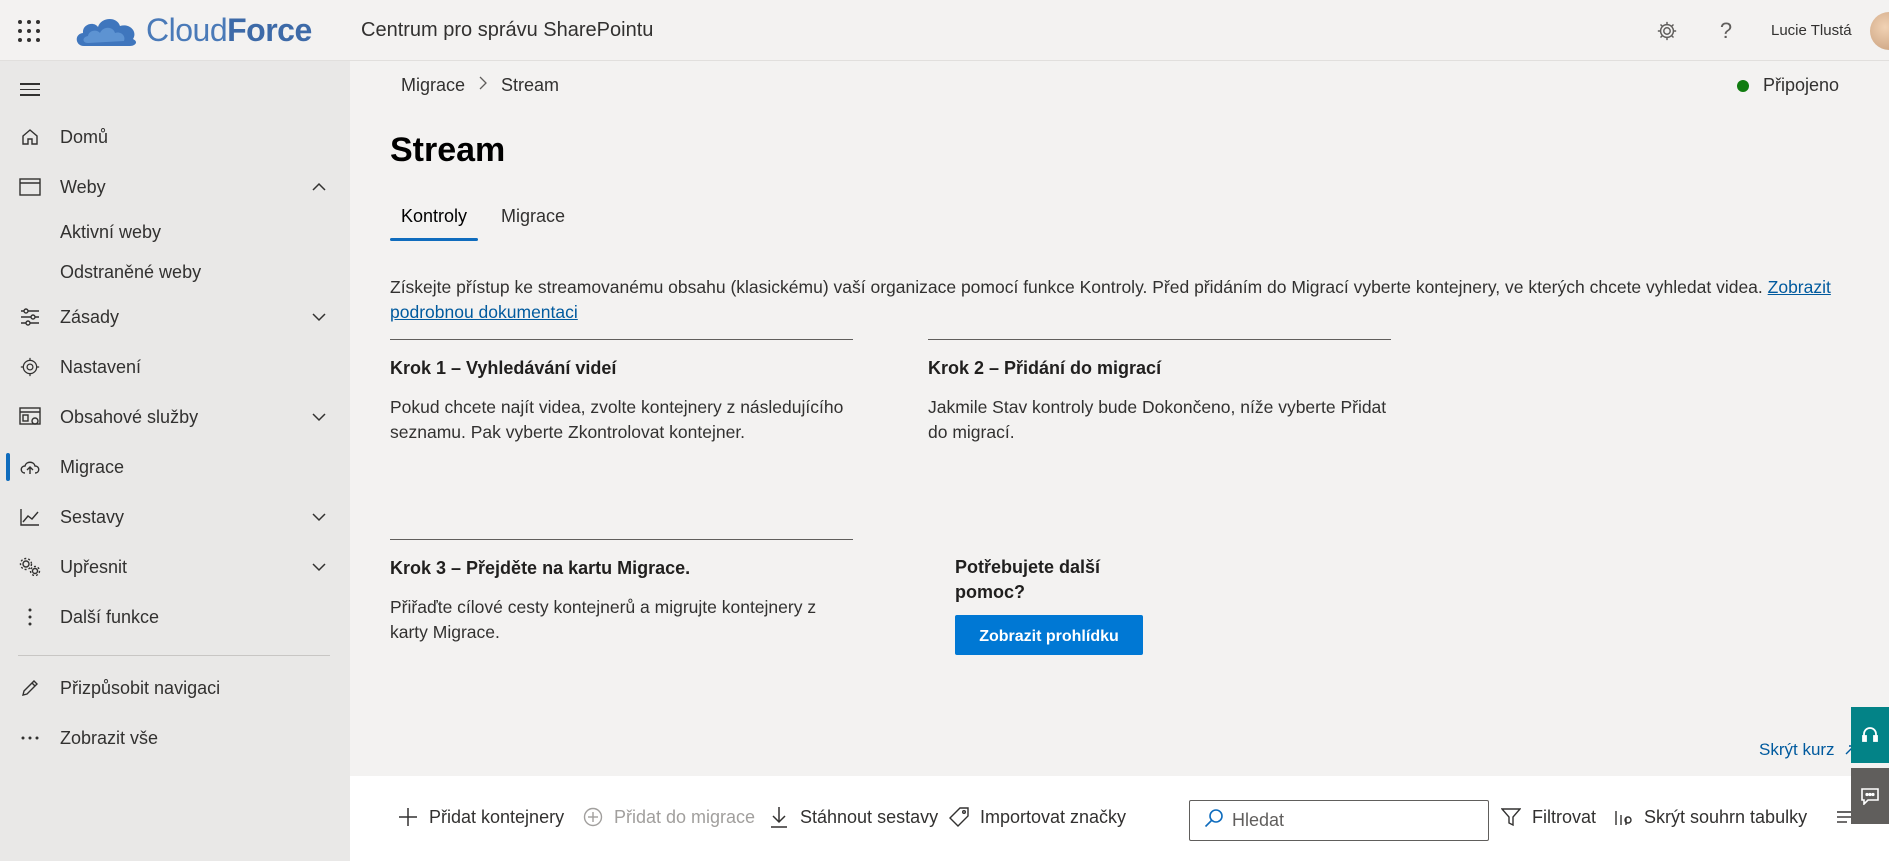 This screenshot has width=1889, height=861. I want to click on more-vertical-icon, so click(30, 617).